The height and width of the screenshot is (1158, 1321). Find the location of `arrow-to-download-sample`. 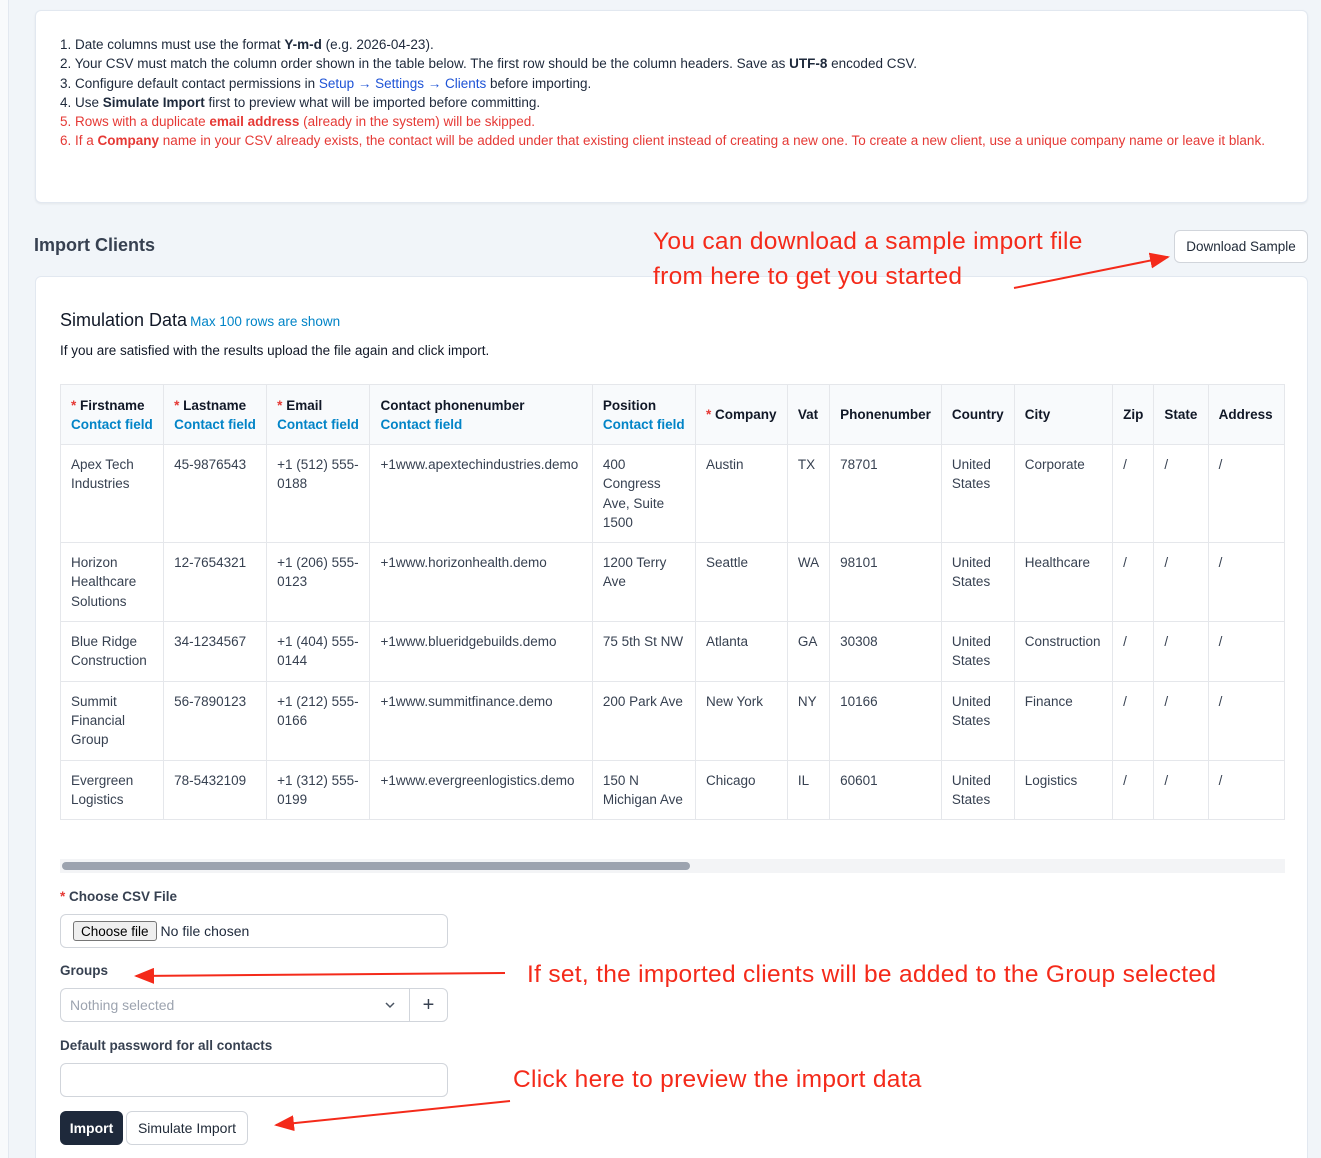

arrow-to-download-sample is located at coordinates (1091, 270).